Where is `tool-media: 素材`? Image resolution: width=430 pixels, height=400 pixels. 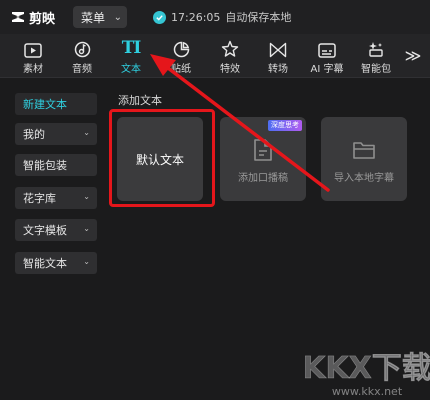
tool-media: 素材 is located at coordinates (33, 56).